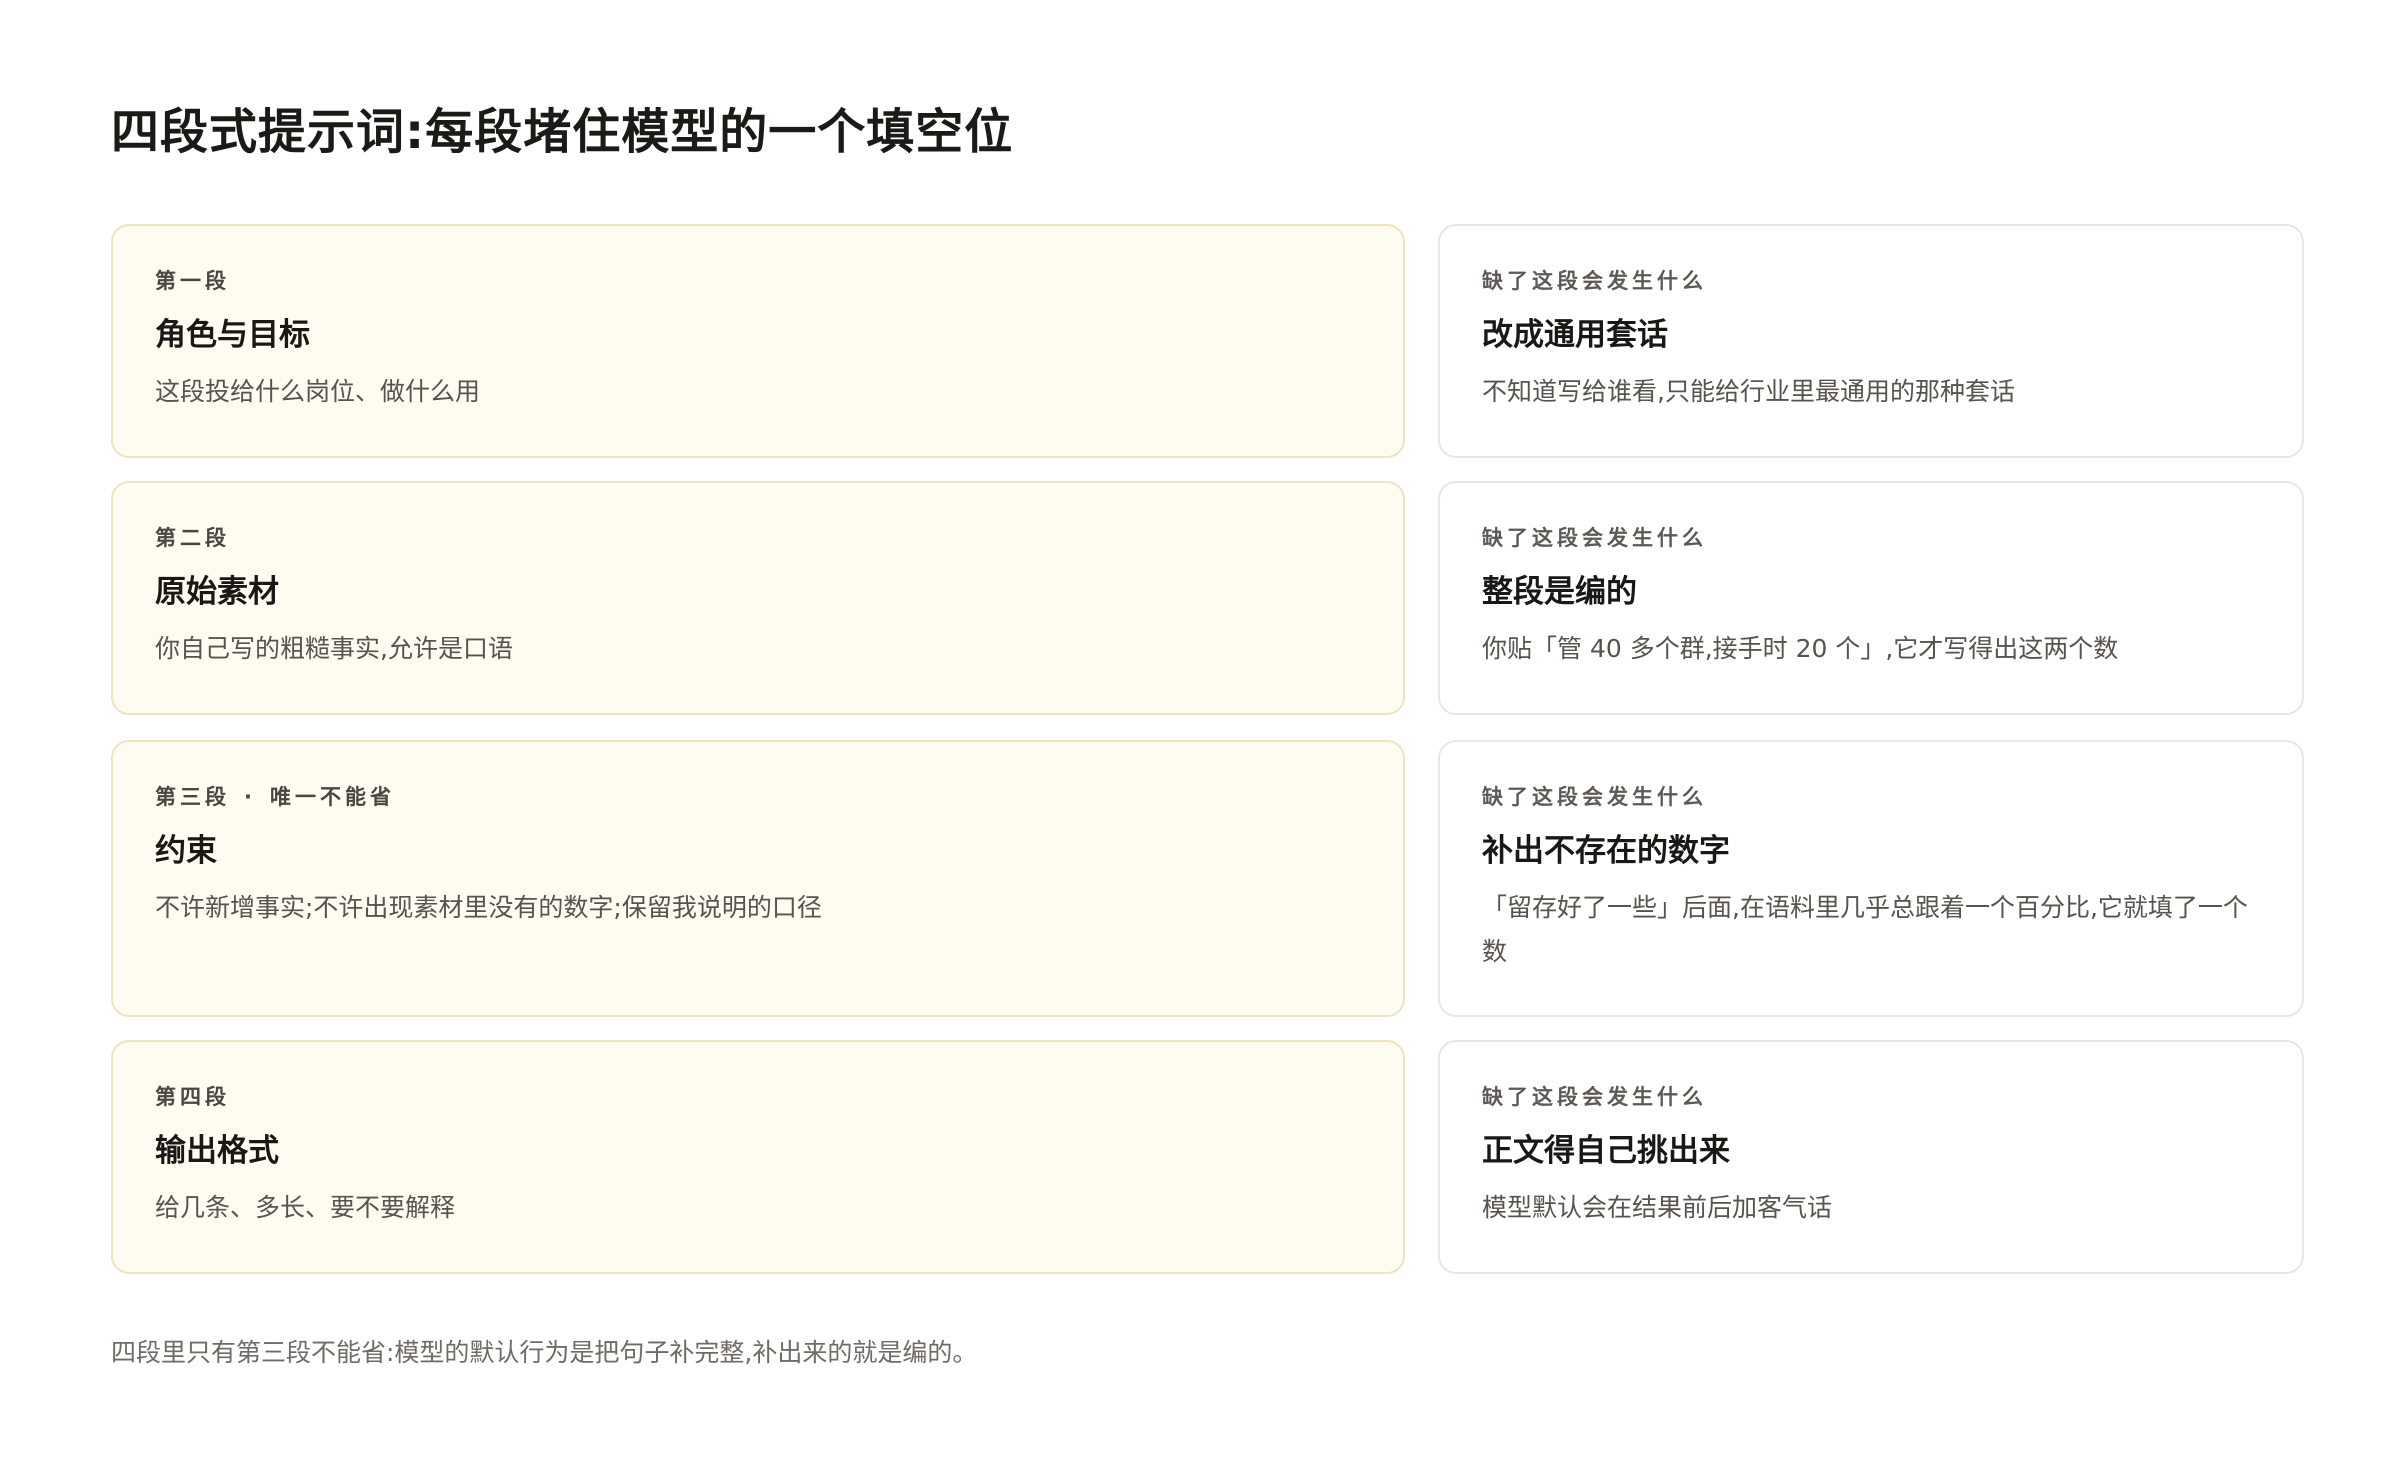  I want to click on segment-heading: 输出格式, so click(217, 1151).